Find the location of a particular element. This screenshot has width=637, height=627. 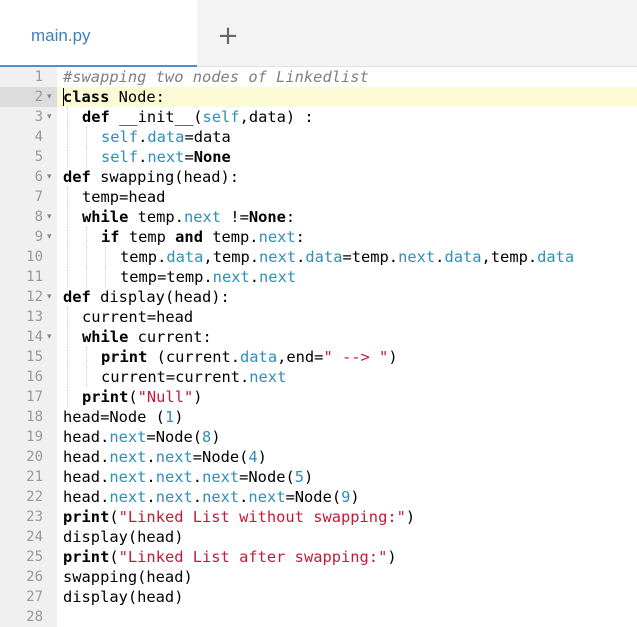

line-number: 14 is located at coordinates (34, 337).